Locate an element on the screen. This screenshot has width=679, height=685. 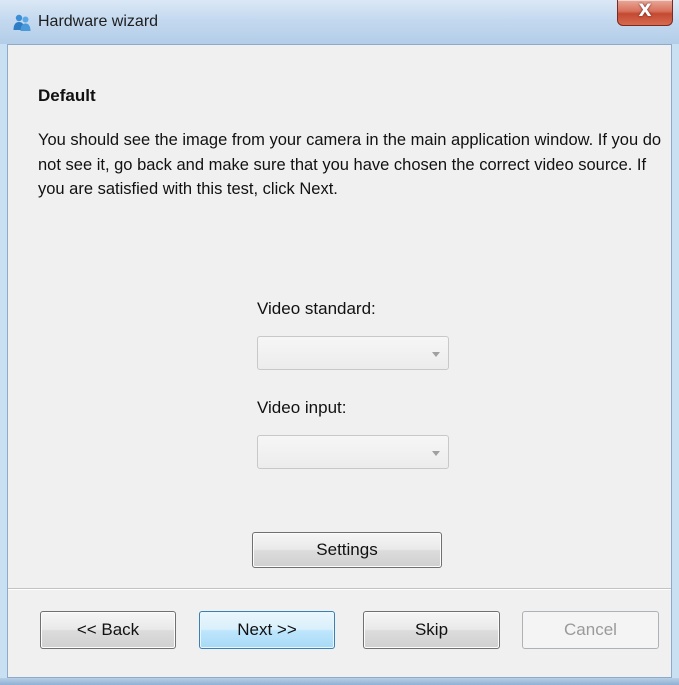
window-bottom-border is located at coordinates (339, 681).